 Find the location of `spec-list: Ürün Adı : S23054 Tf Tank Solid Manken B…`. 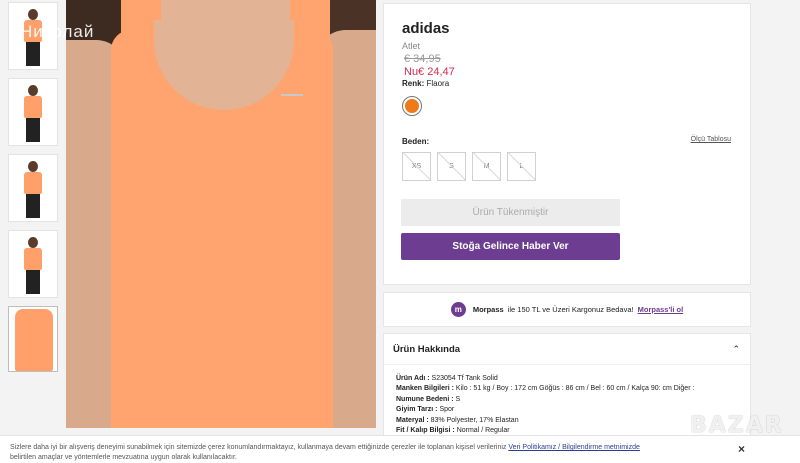

spec-list: Ürün Adı : S23054 Tf Tank Solid Manken B… is located at coordinates (545, 405).